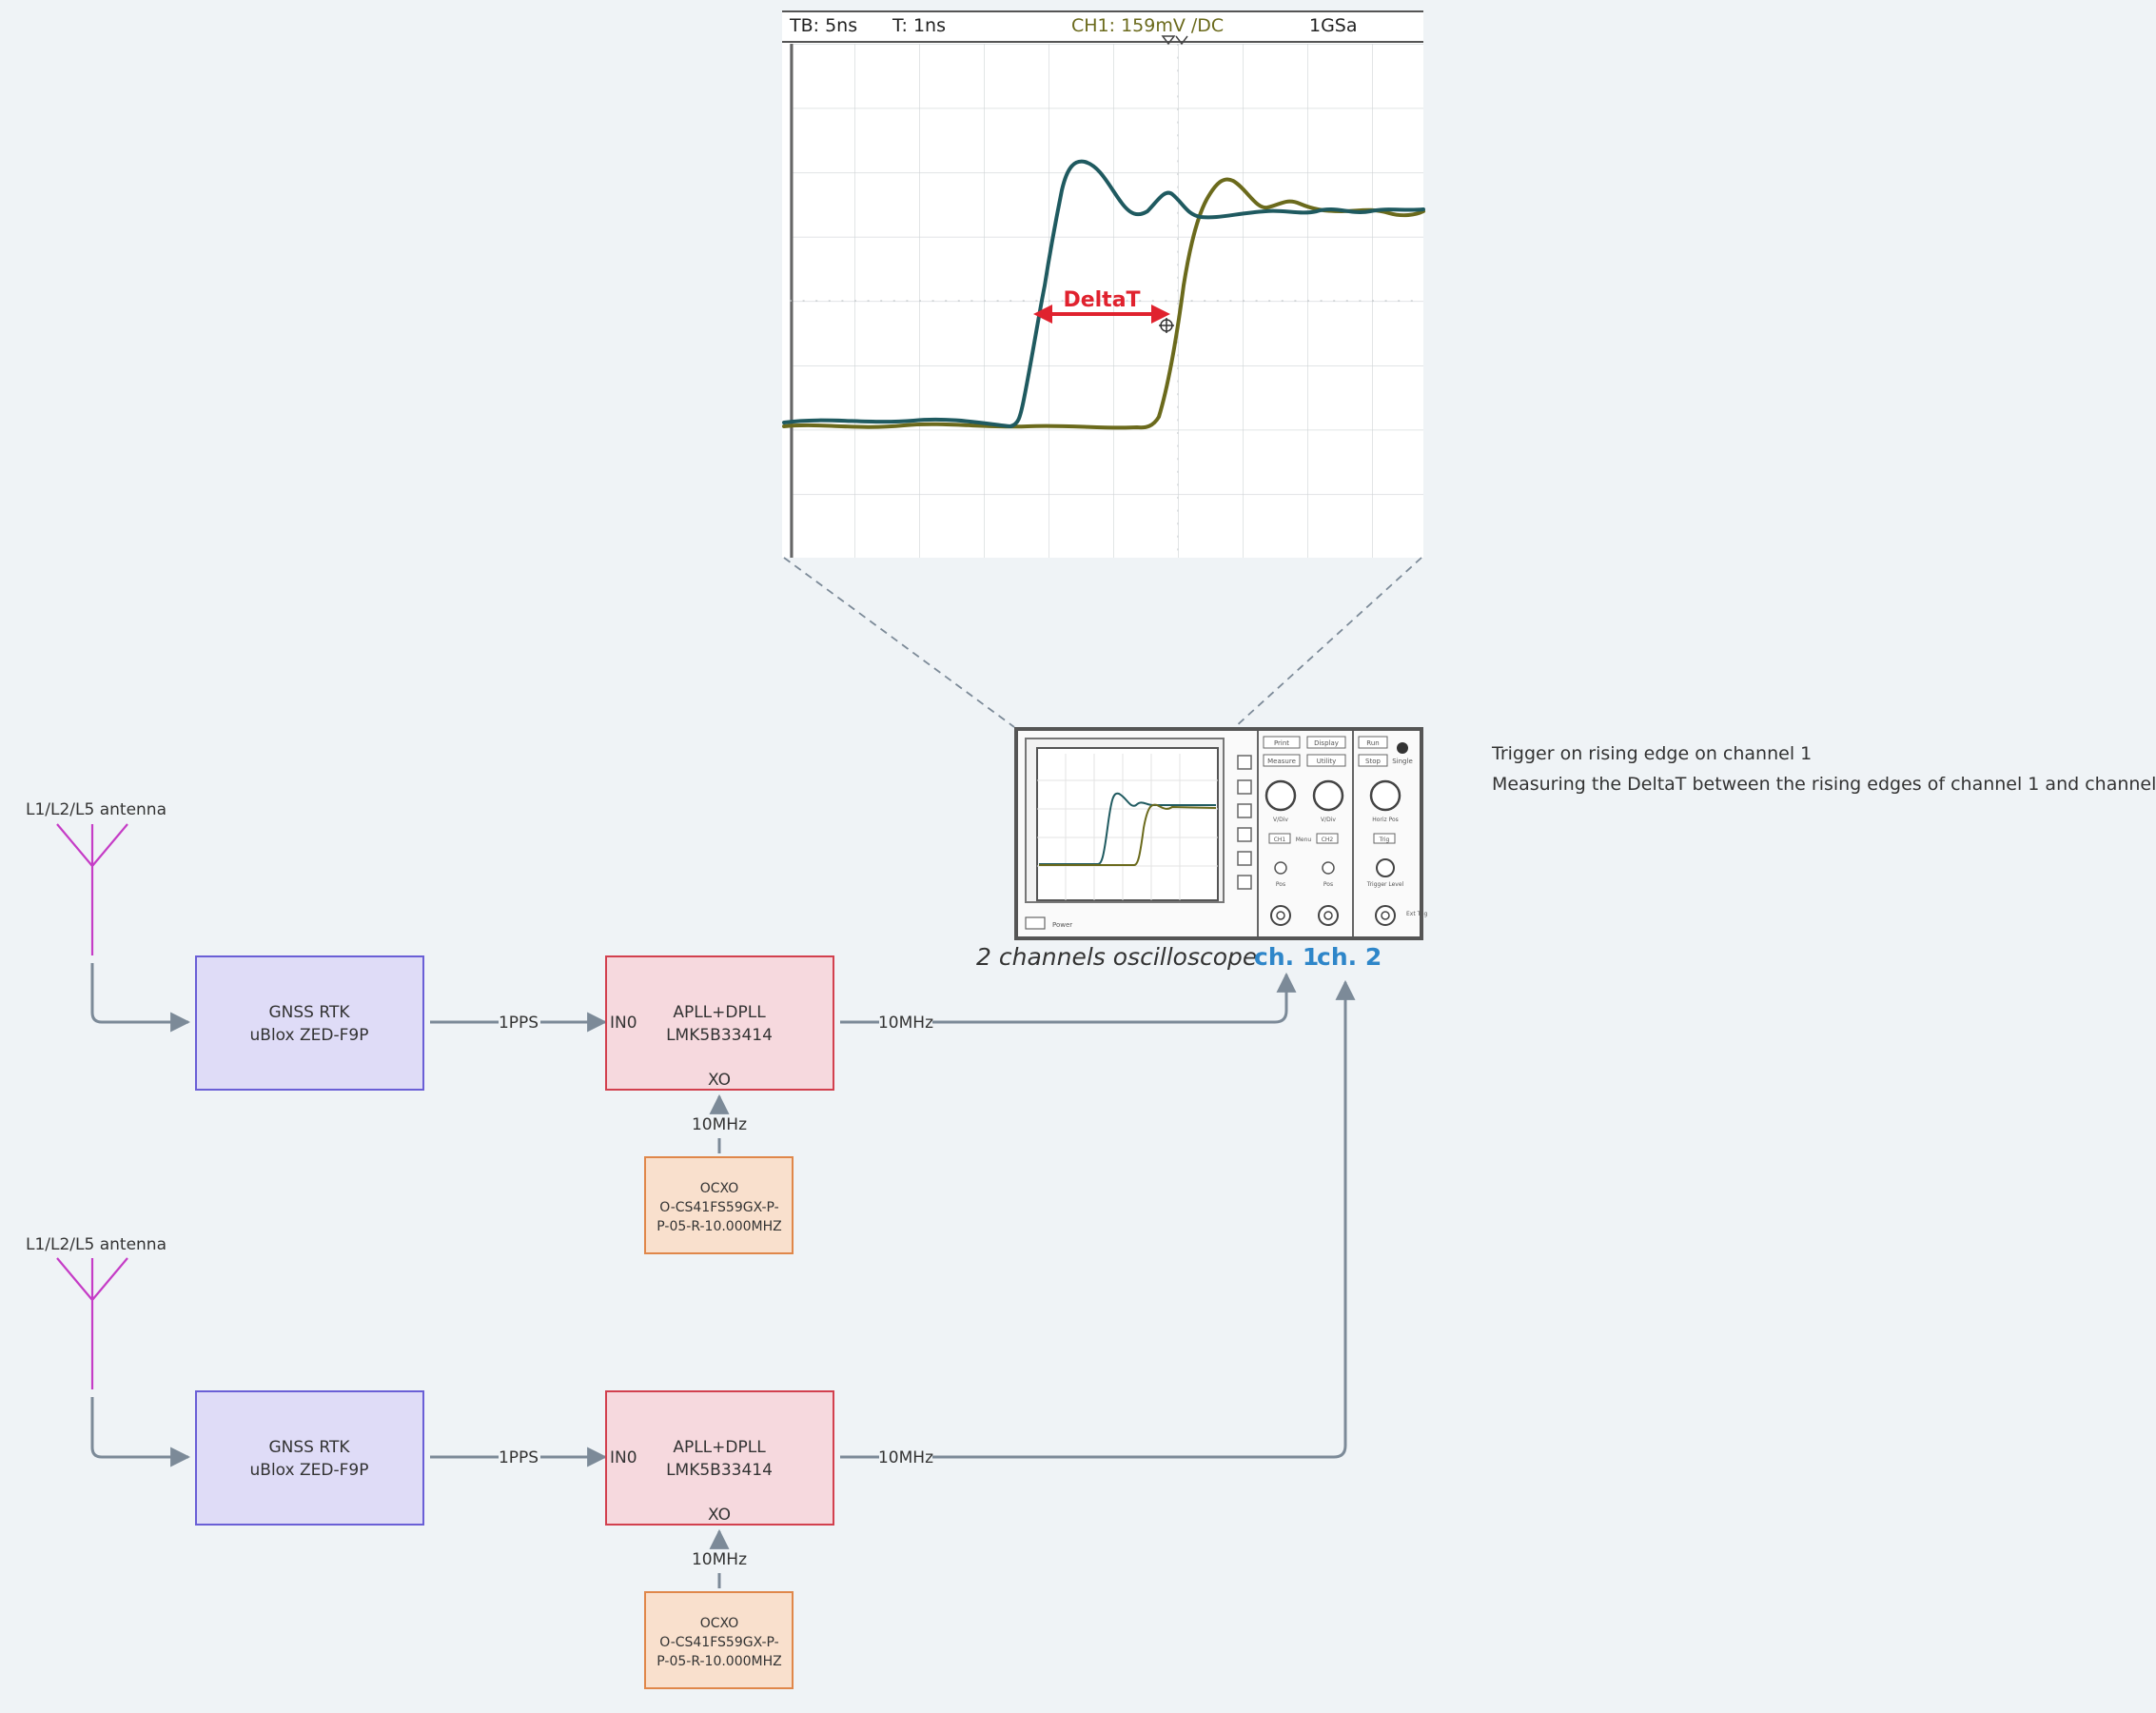 The width and height of the screenshot is (2156, 1713). I want to click on channel-buttons: CH1 Menu CH2 Trig, so click(1332, 838).